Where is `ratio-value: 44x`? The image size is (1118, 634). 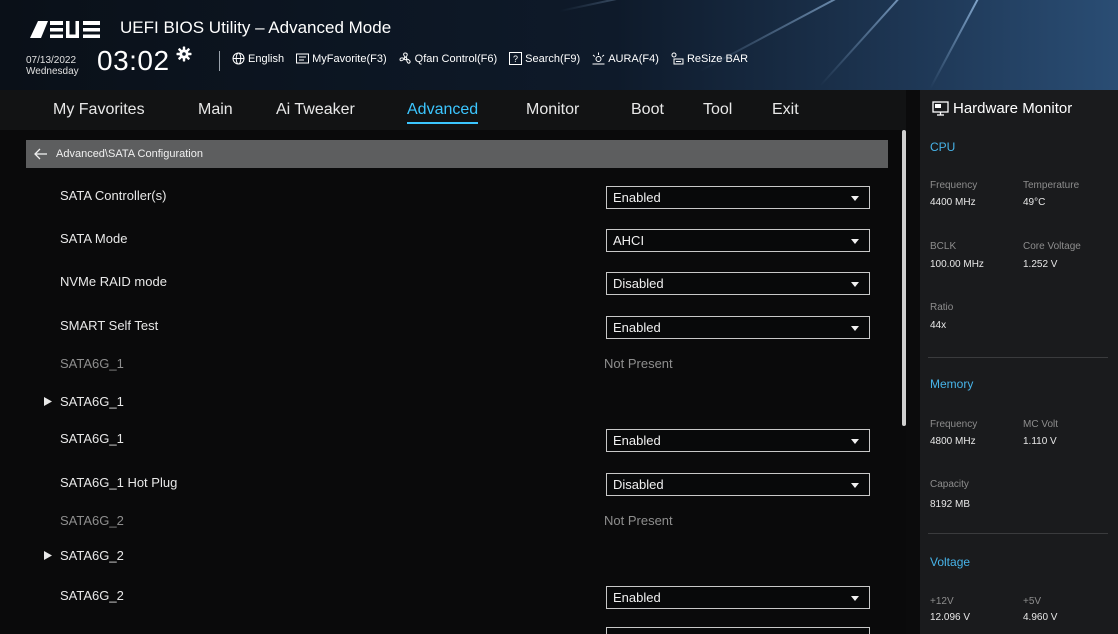
ratio-value: 44x is located at coordinates (938, 325).